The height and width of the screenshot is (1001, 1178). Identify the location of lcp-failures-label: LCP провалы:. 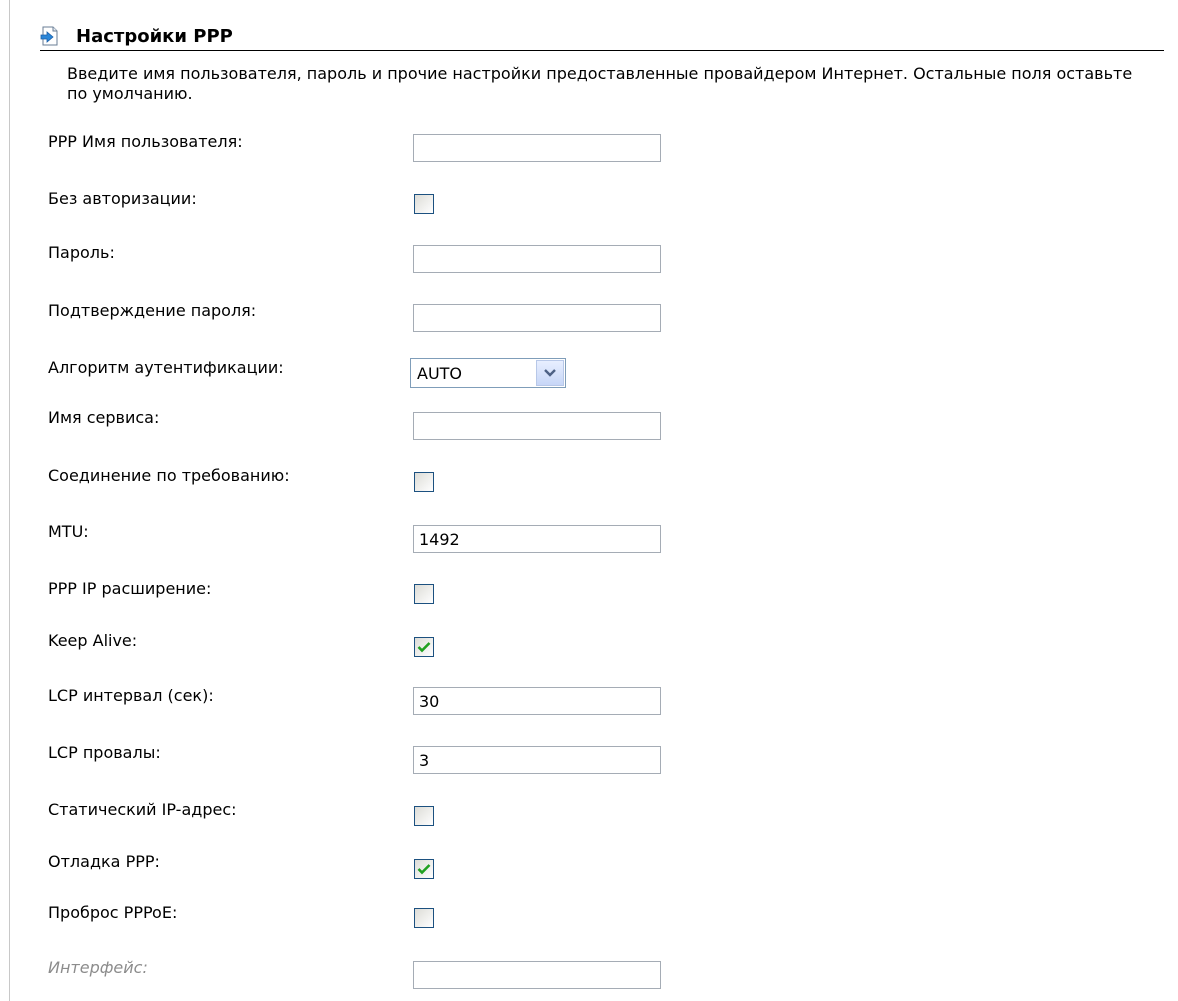
(104, 752).